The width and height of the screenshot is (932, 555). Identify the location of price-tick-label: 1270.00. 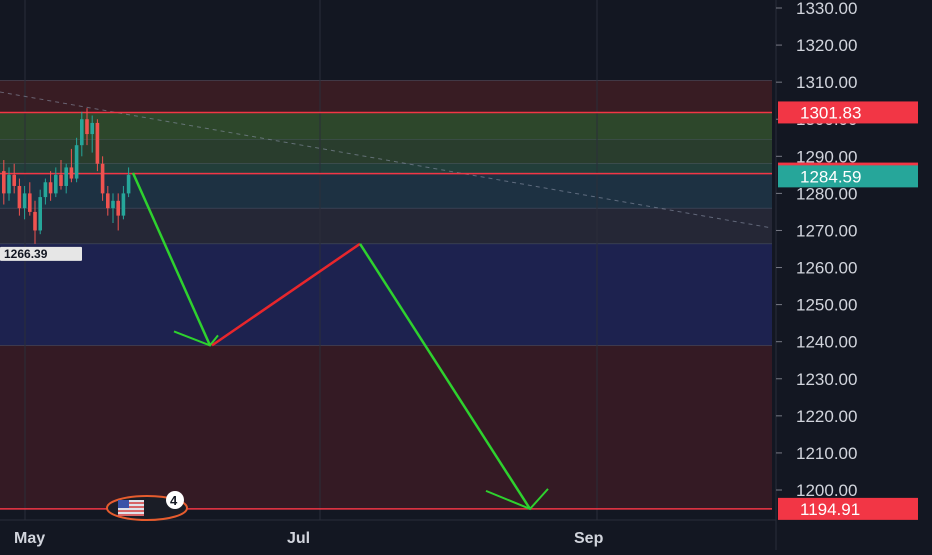
(826, 230).